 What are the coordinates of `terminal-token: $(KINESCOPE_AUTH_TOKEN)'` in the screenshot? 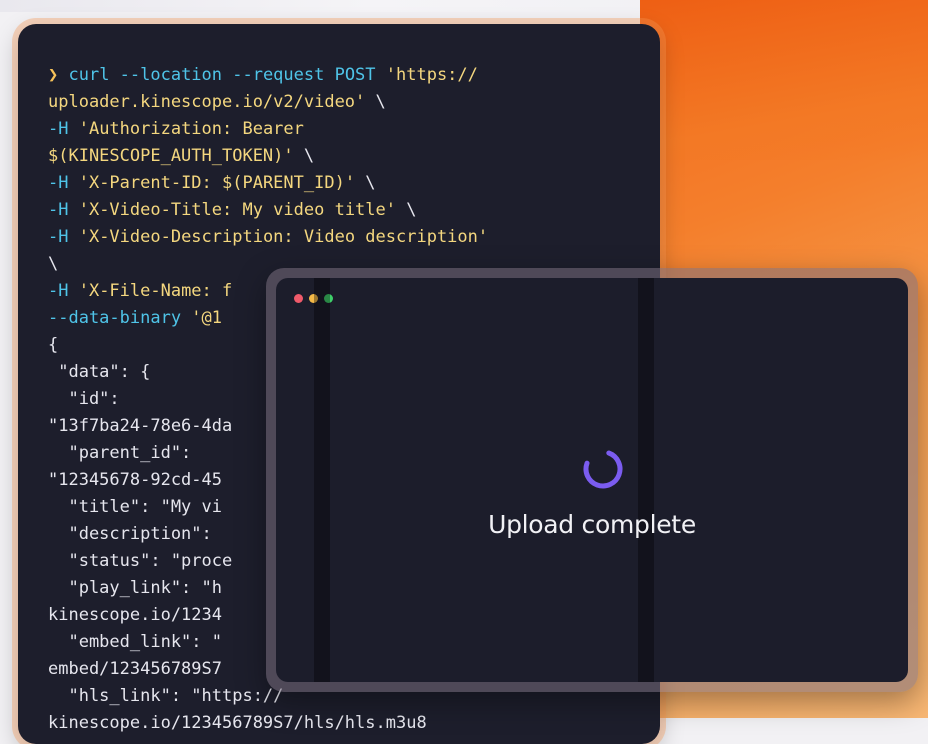 It's located at (171, 156).